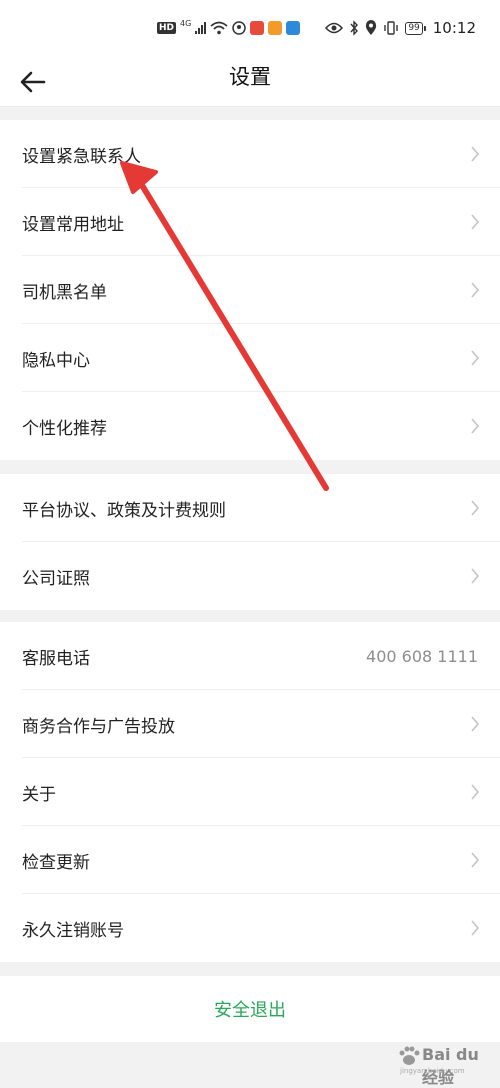  What do you see at coordinates (293, 28) in the screenshot?
I see `app-blue-icon` at bounding box center [293, 28].